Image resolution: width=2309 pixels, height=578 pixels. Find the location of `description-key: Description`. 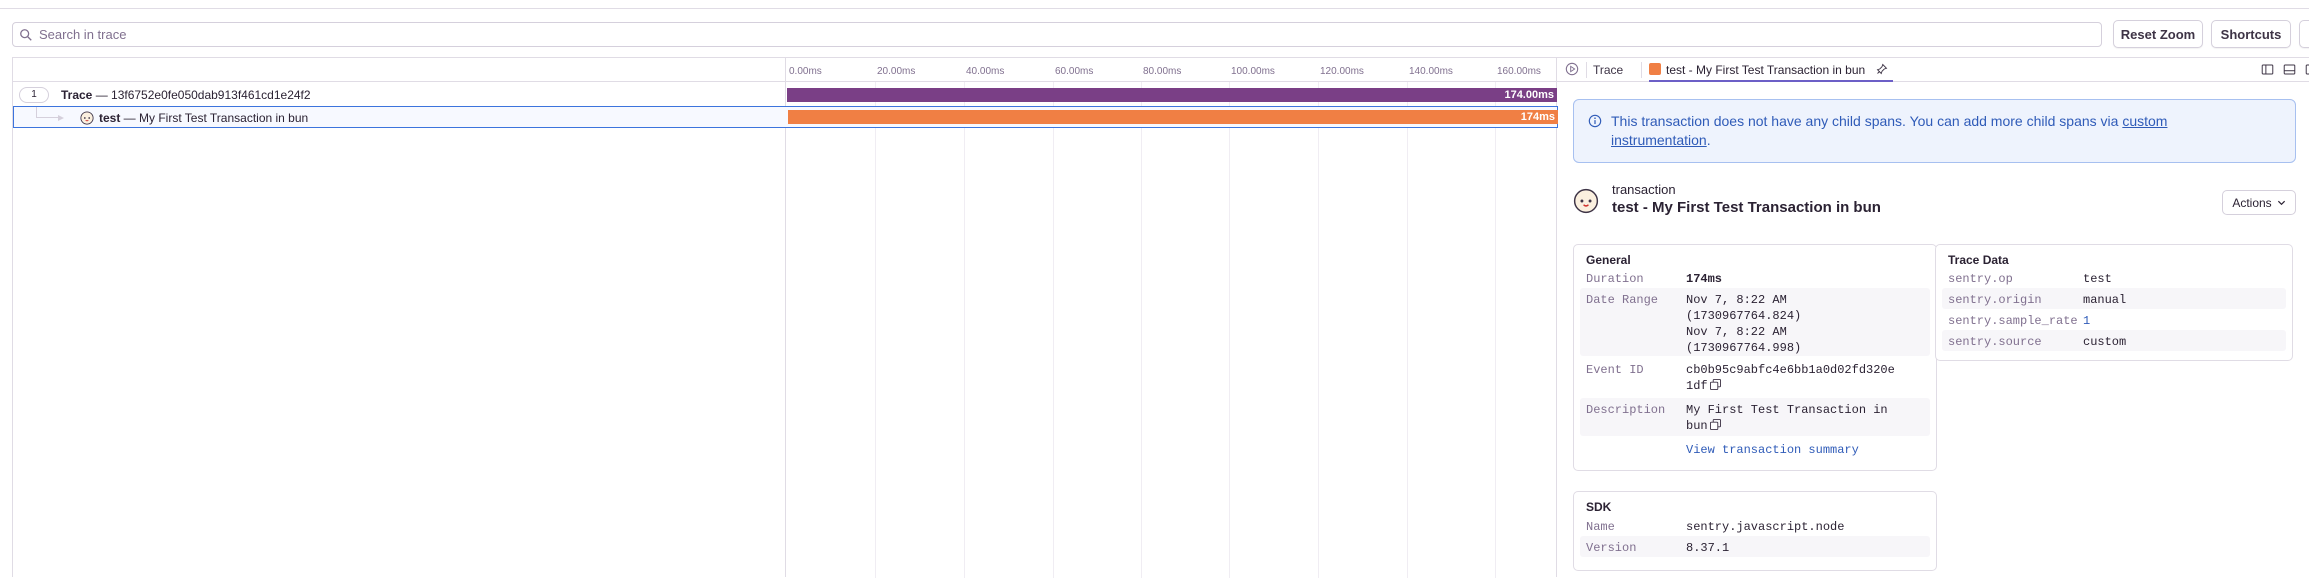

description-key: Description is located at coordinates (1625, 410).